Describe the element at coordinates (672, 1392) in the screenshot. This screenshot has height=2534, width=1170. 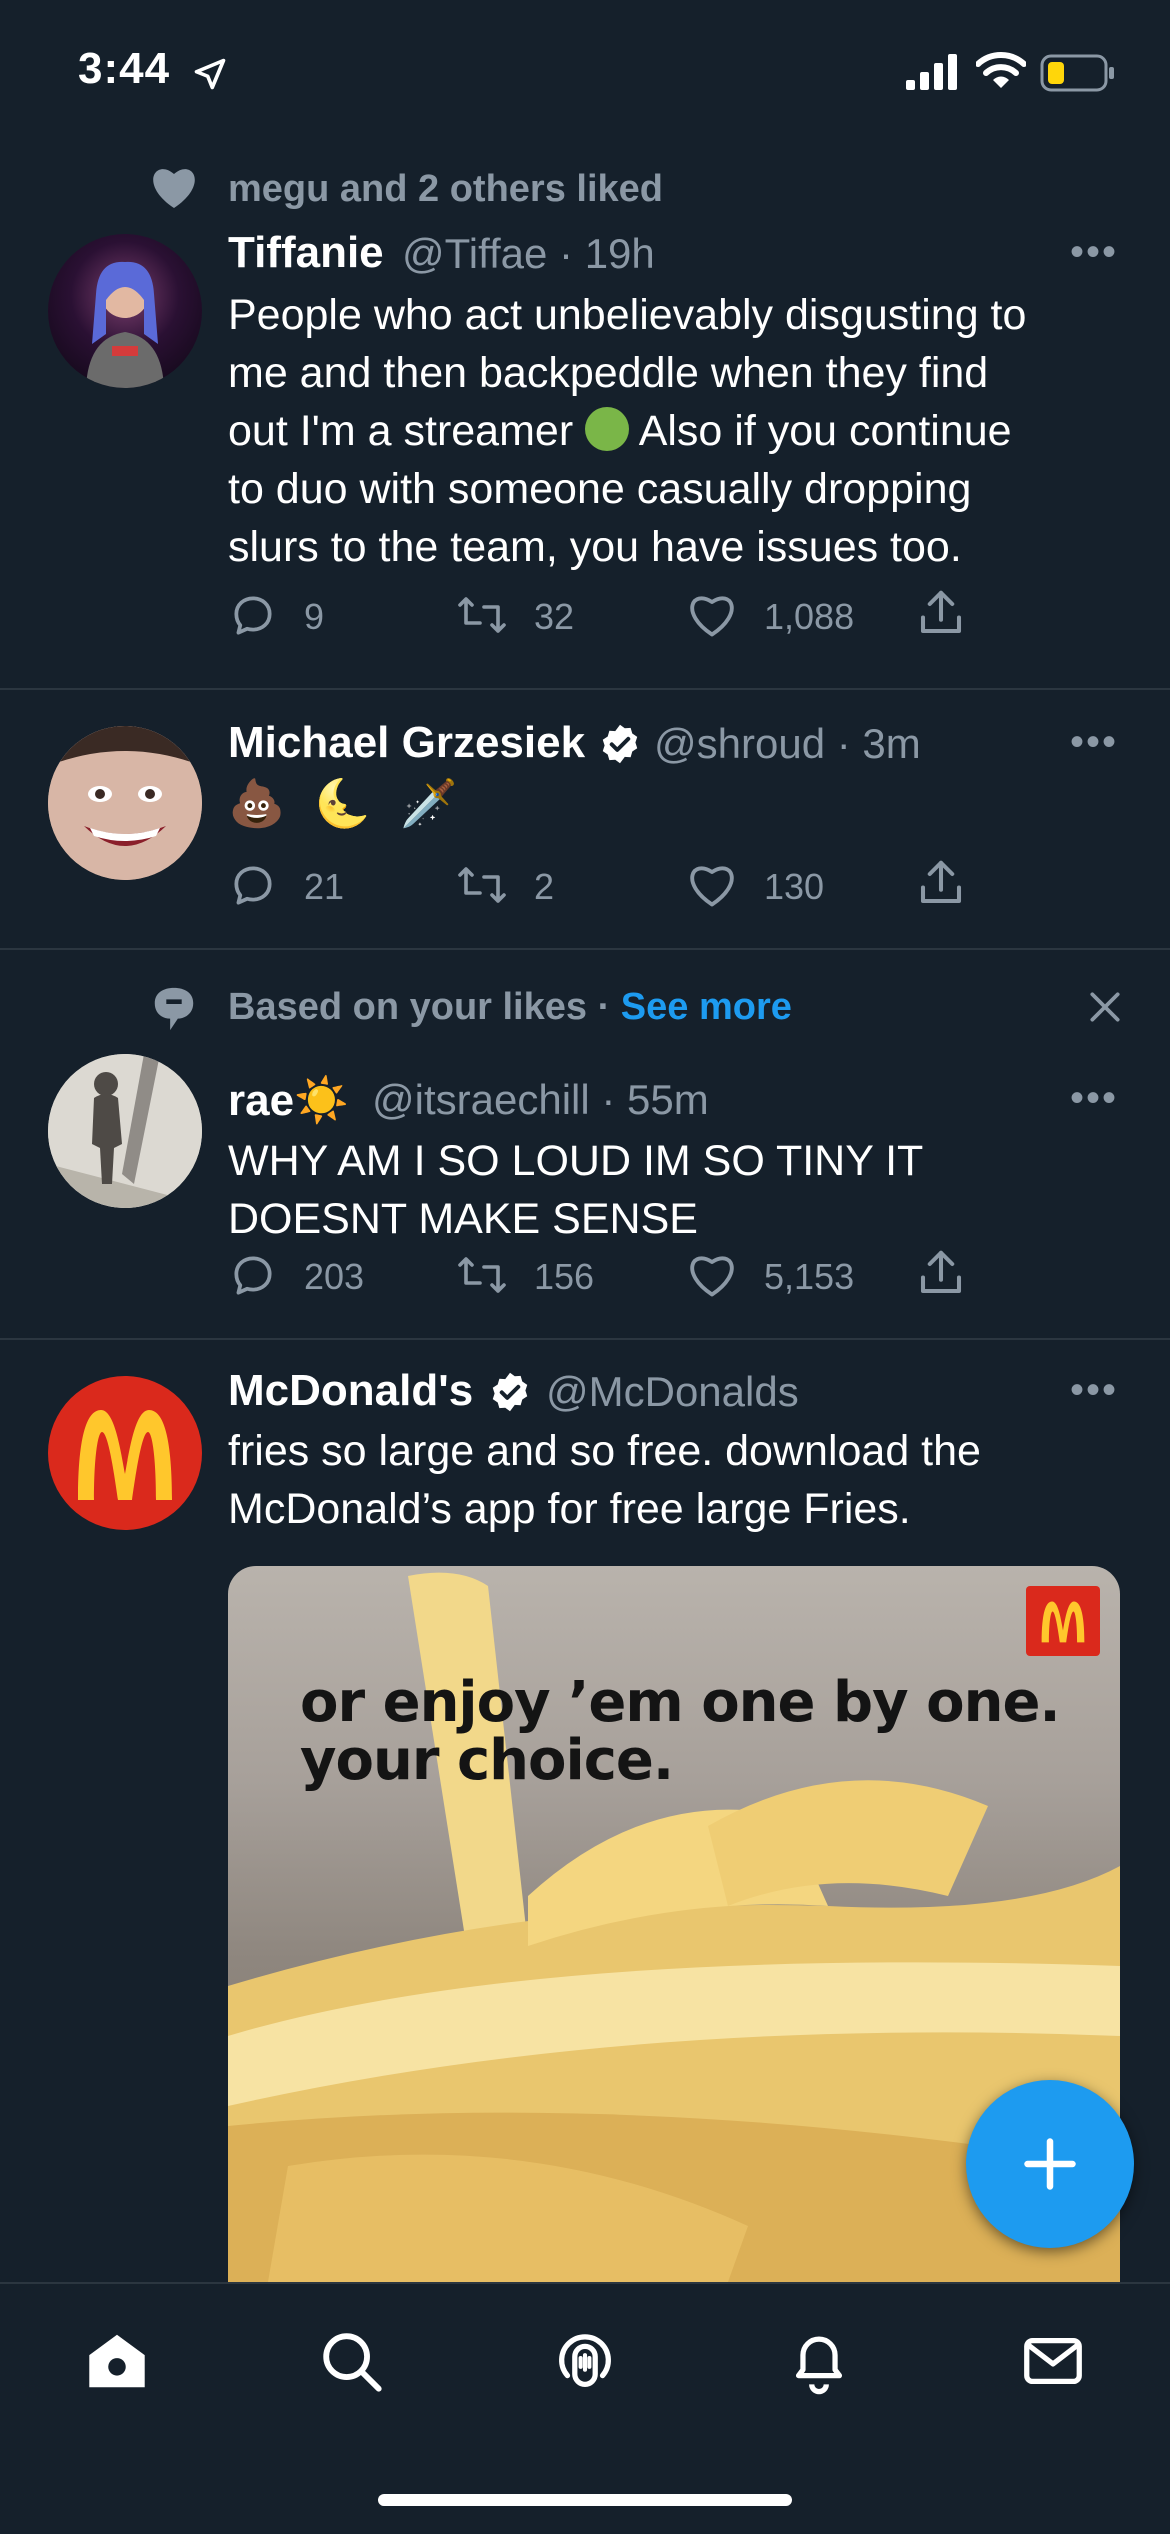
I see `author-handle: @McDonalds` at that location.